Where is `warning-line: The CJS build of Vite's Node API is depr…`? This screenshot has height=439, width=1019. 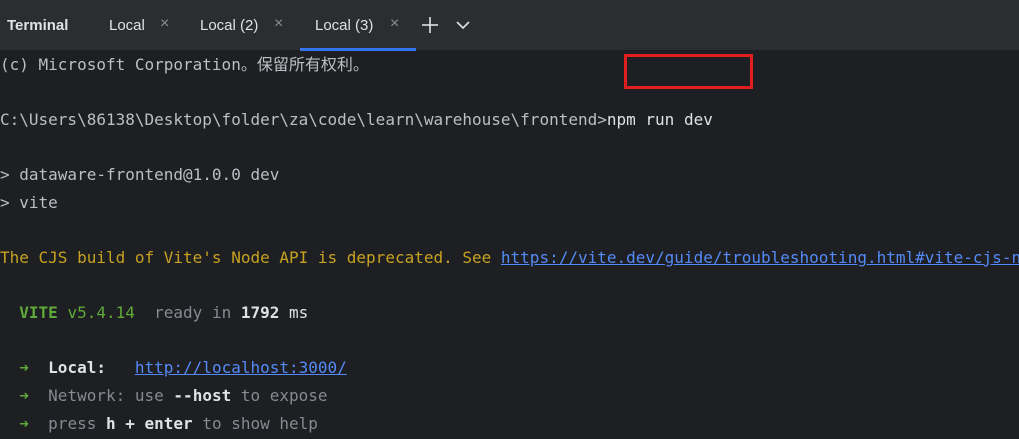 warning-line: The CJS build of Vite's Node API is depr… is located at coordinates (509, 258).